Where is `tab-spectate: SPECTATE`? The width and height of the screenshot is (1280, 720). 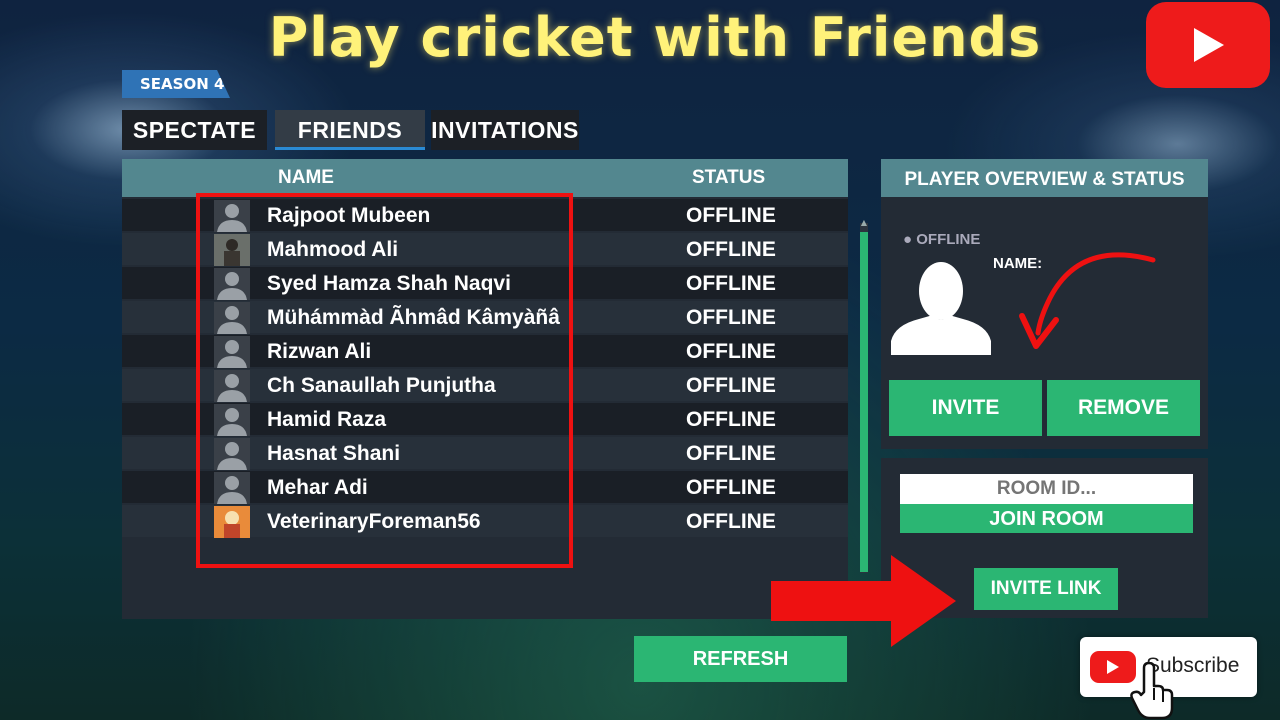
tab-spectate: SPECTATE is located at coordinates (194, 130).